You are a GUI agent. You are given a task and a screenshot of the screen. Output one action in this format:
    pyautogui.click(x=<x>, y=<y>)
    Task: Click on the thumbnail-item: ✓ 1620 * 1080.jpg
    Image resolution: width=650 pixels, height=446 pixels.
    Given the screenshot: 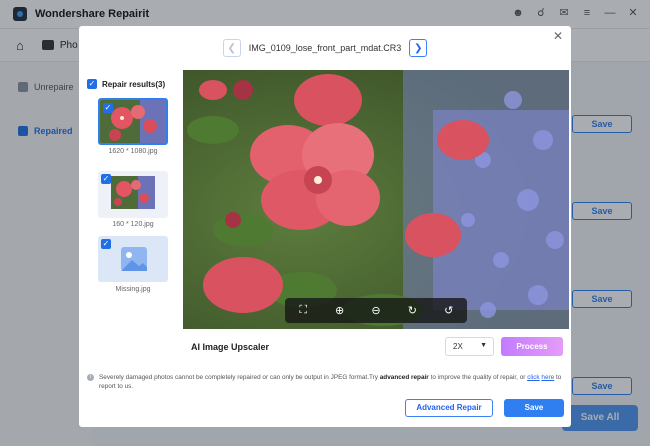 What is the action you would take?
    pyautogui.click(x=133, y=126)
    